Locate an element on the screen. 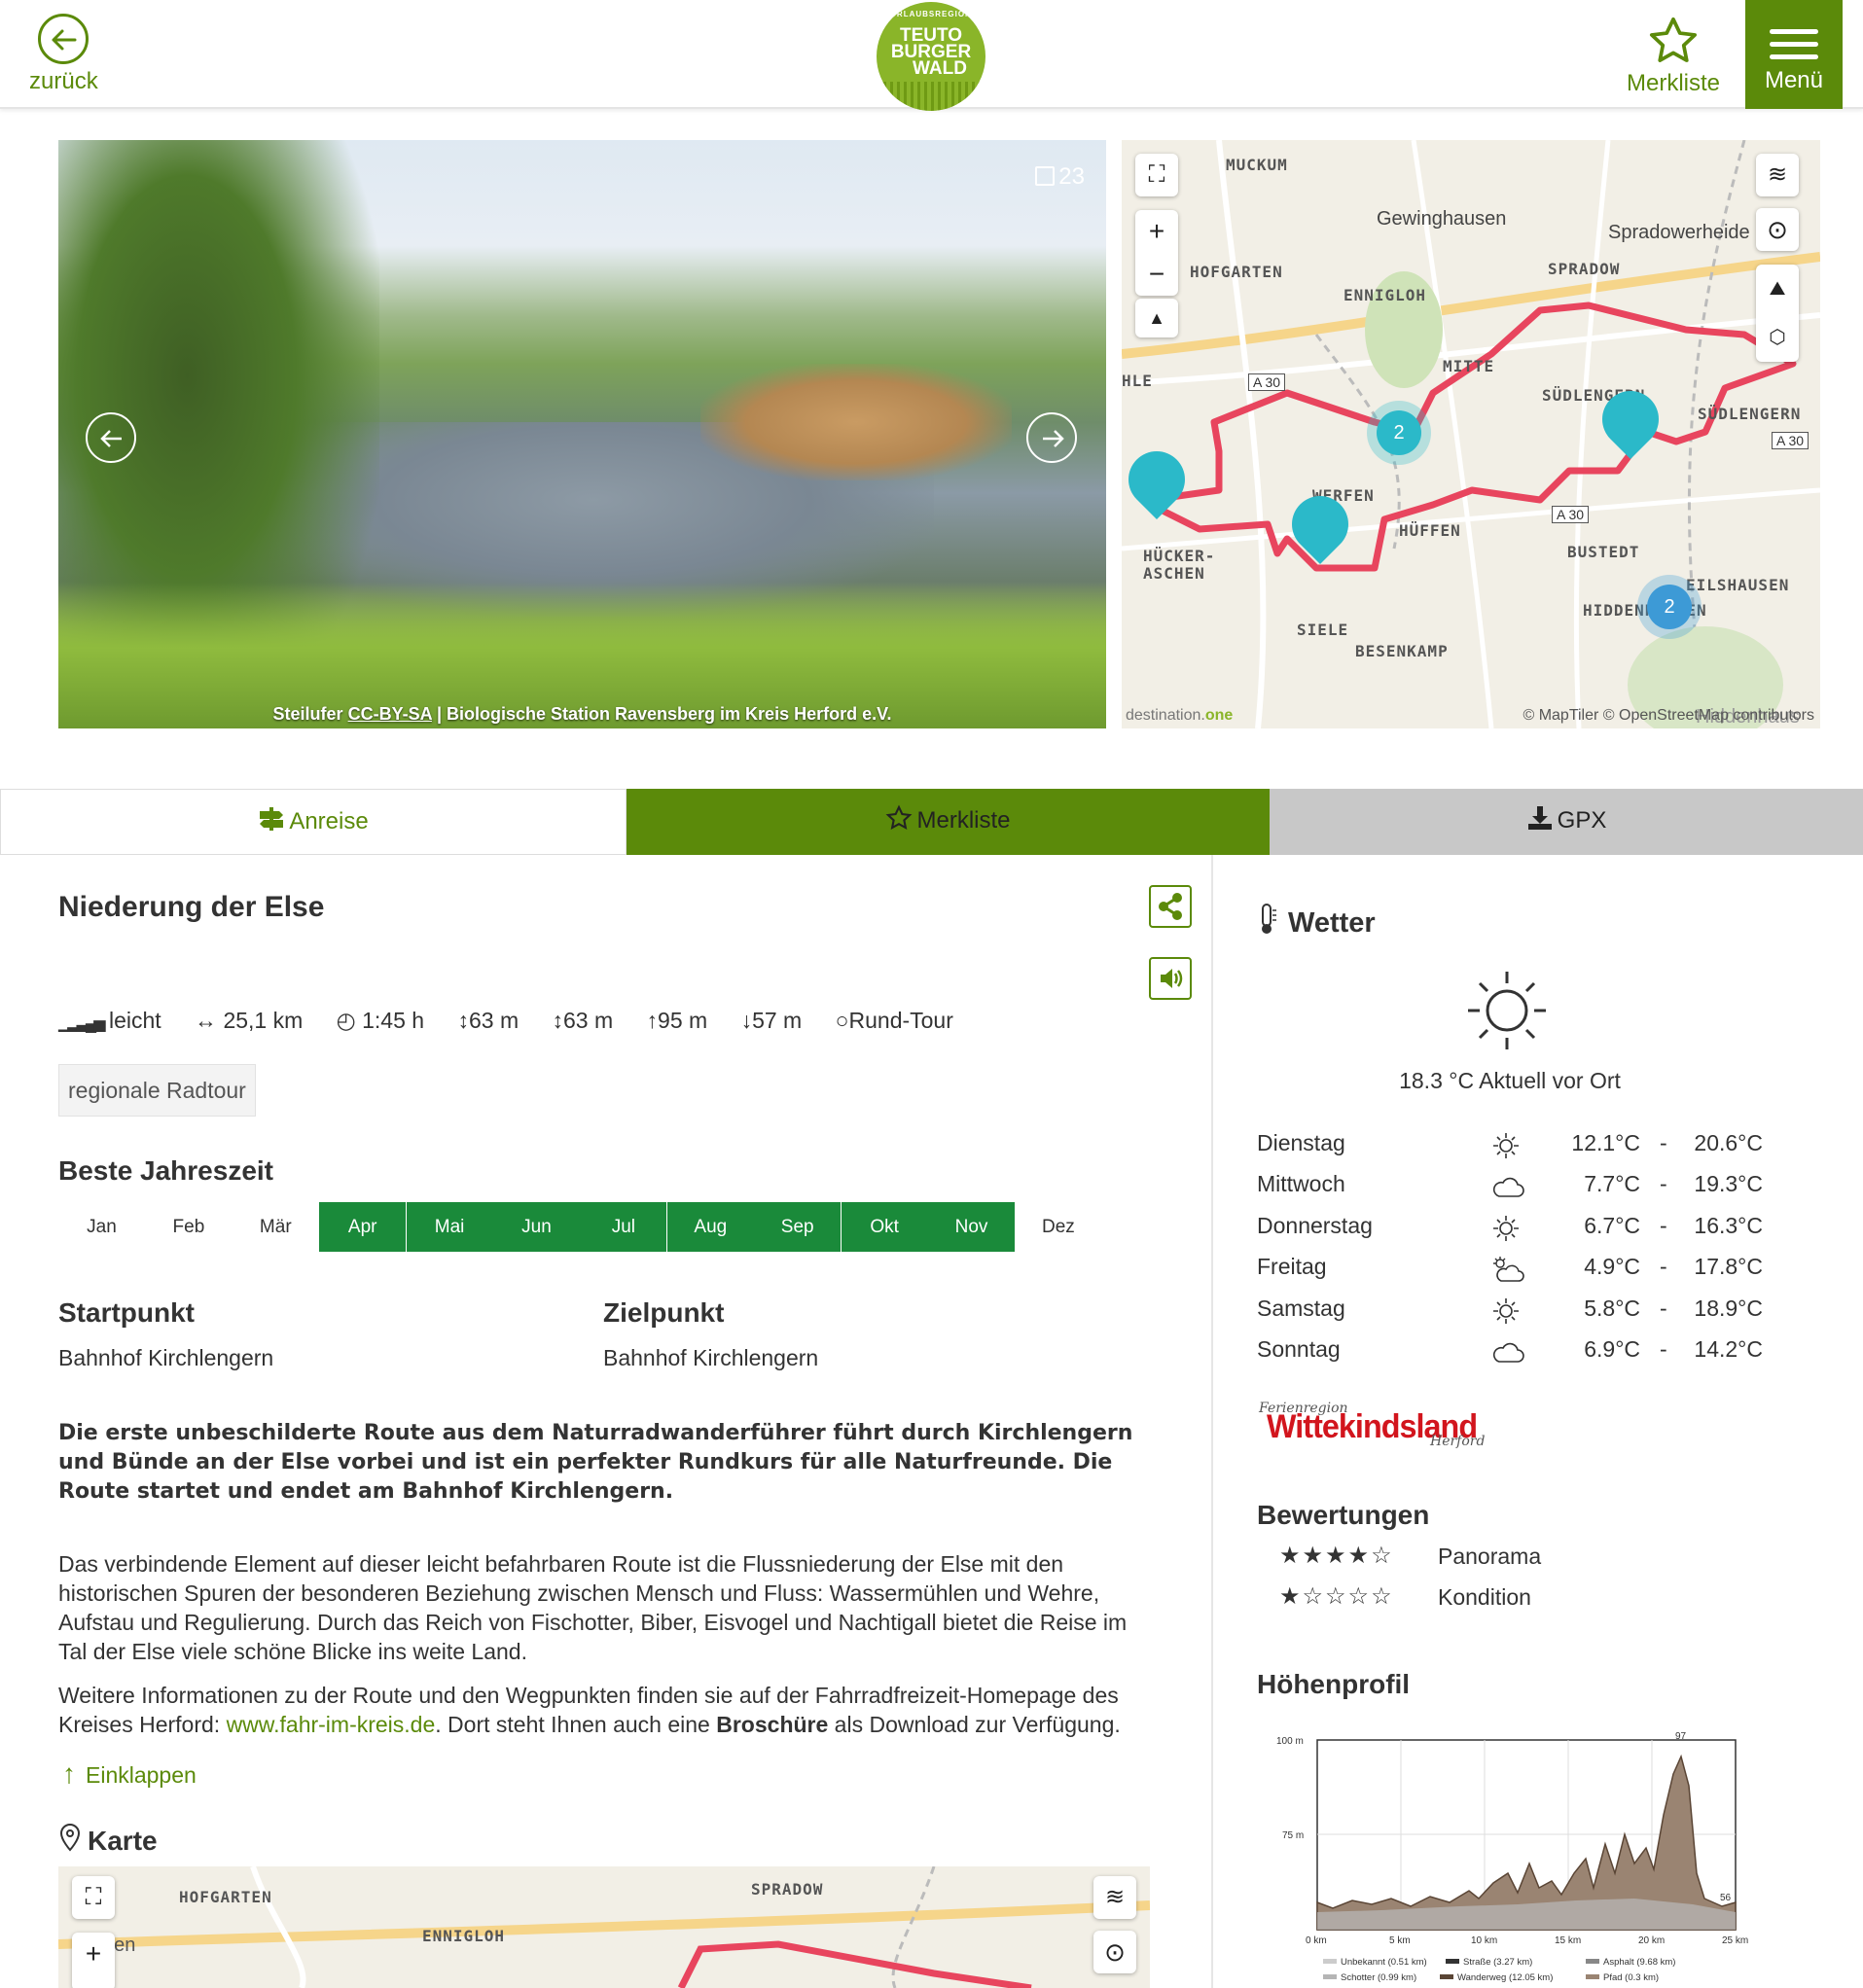 The image size is (1863, 1988). zoom-control: + − is located at coordinates (1156, 253).